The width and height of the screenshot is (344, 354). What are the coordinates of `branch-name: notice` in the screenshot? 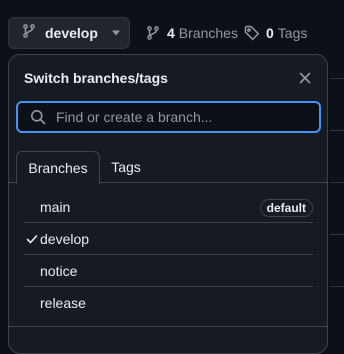 It's located at (59, 270).